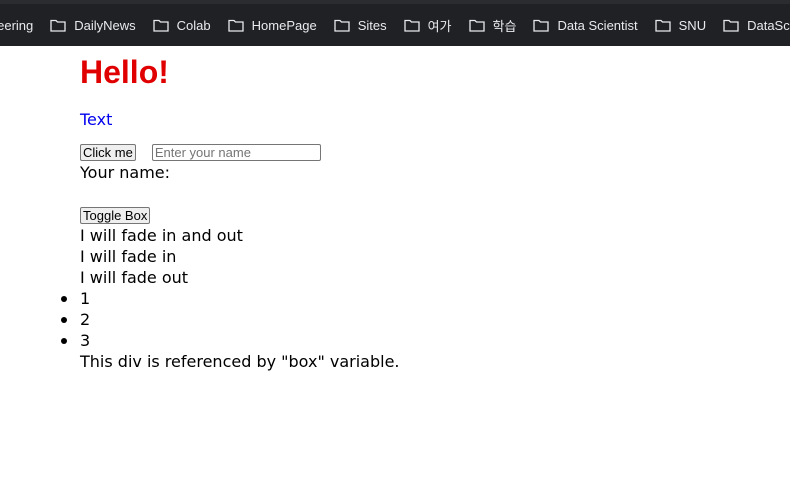 The width and height of the screenshot is (790, 500). I want to click on bookmark-leisure: 여가, so click(428, 25).